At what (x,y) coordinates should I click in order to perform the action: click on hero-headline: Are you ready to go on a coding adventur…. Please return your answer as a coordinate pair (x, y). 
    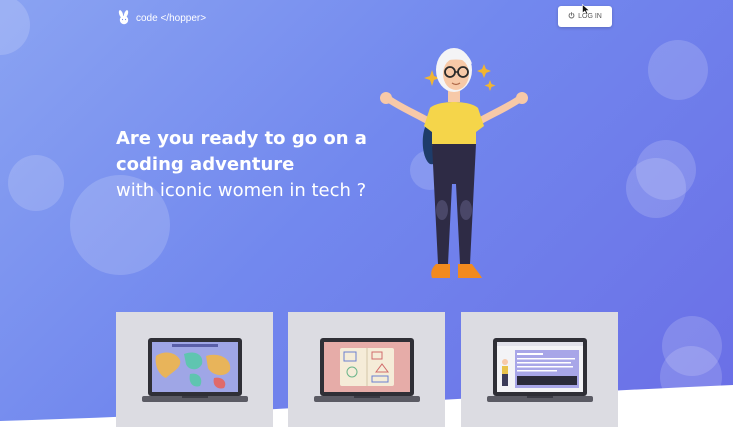
    Looking at the image, I should click on (241, 165).